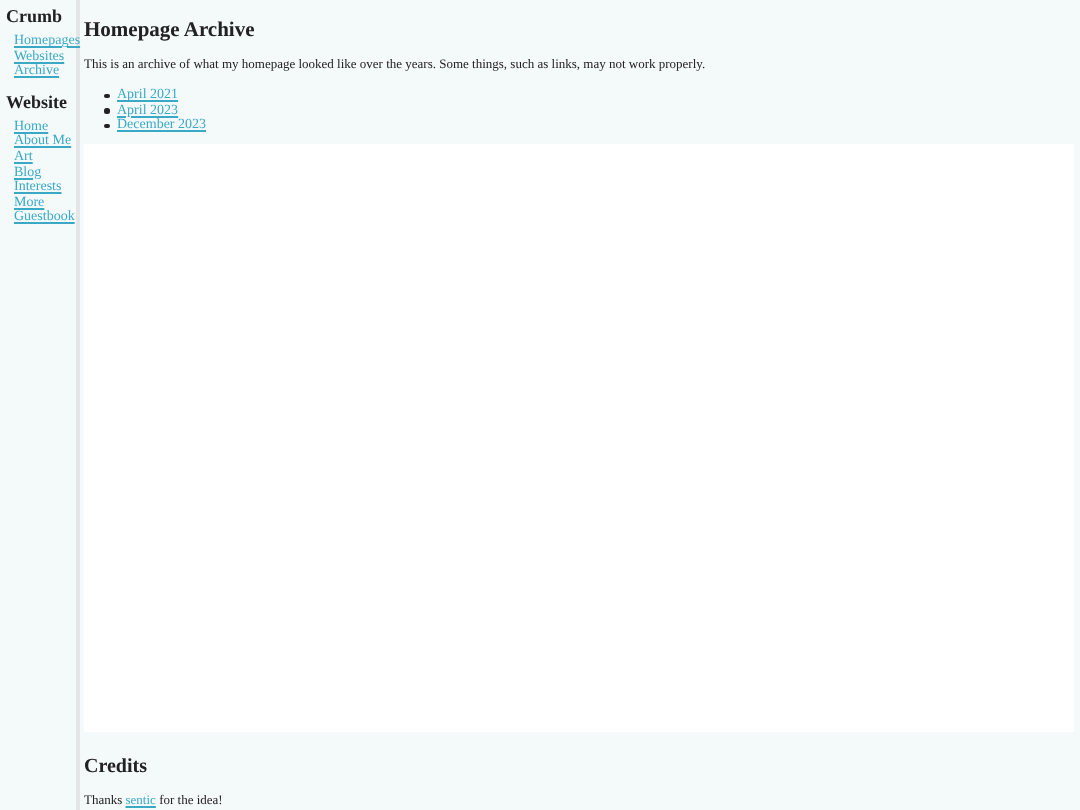  Describe the element at coordinates (35, 16) in the screenshot. I see `sidebar-heading: Crumb` at that location.